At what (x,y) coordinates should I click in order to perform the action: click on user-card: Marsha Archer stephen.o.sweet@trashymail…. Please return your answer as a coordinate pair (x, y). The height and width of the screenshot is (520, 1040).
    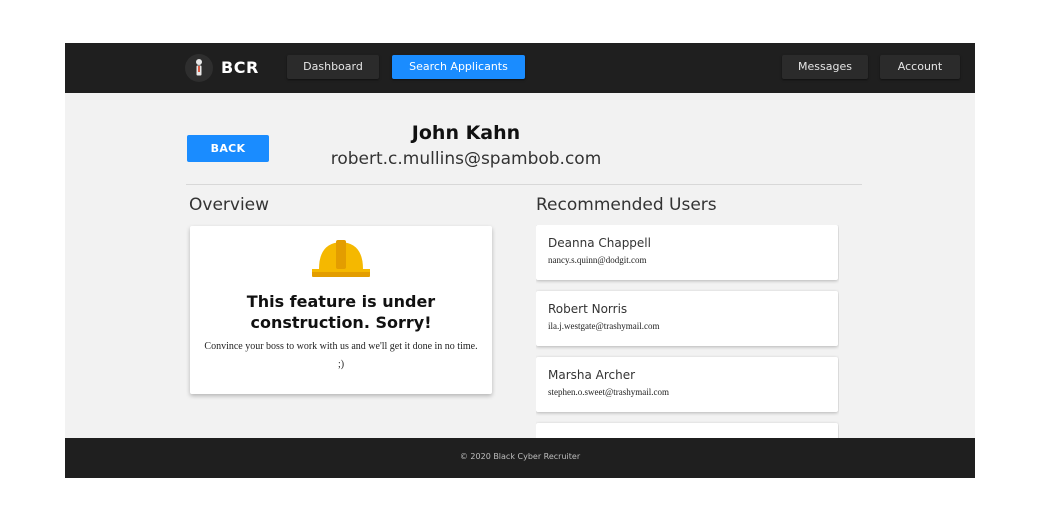
    Looking at the image, I should click on (687, 384).